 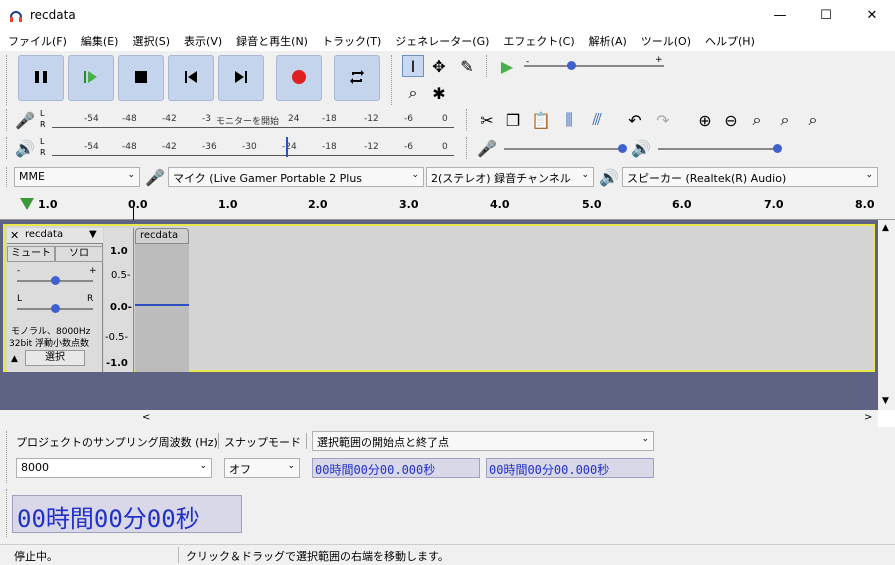 I want to click on start-monitoring-label: モニターを開始, so click(x=247, y=120).